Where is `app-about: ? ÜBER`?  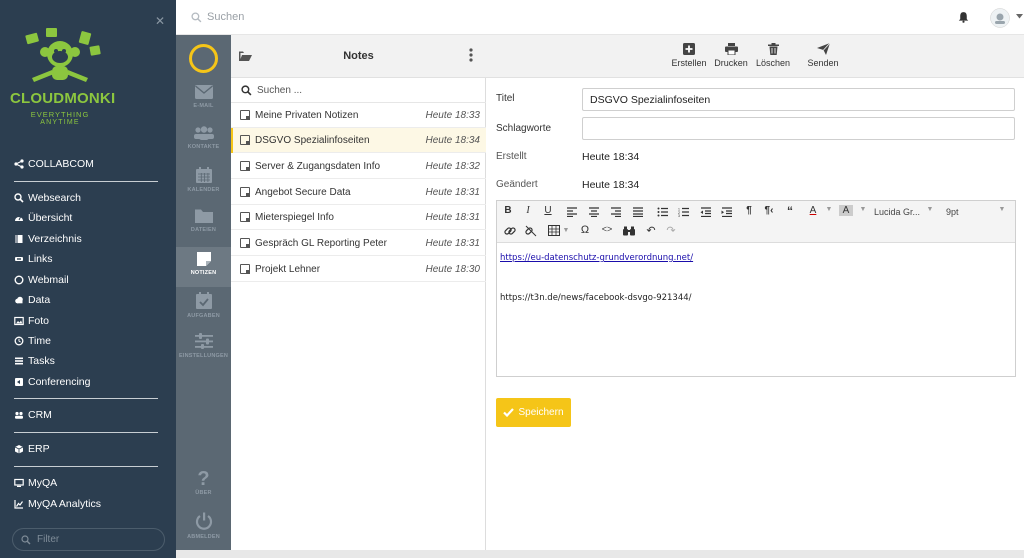 app-about: ? ÜBER is located at coordinates (203, 487).